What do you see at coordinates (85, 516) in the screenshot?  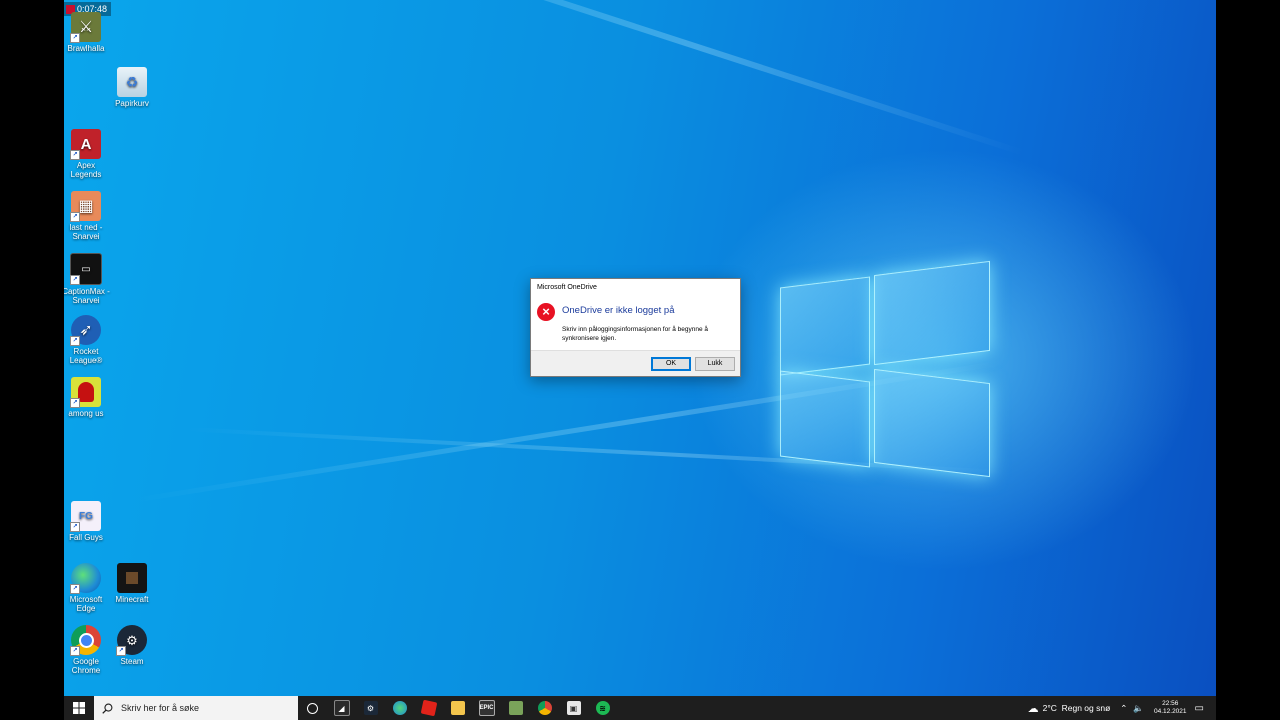 I see `fall-guys-icon: FG ↗` at bounding box center [85, 516].